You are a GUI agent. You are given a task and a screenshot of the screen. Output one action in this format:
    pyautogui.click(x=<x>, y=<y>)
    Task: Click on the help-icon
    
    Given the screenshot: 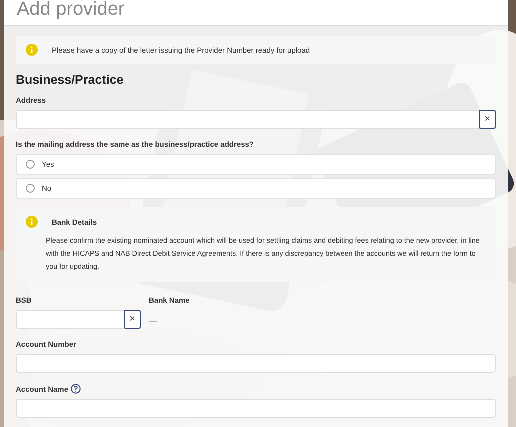 What is the action you would take?
    pyautogui.click(x=75, y=389)
    